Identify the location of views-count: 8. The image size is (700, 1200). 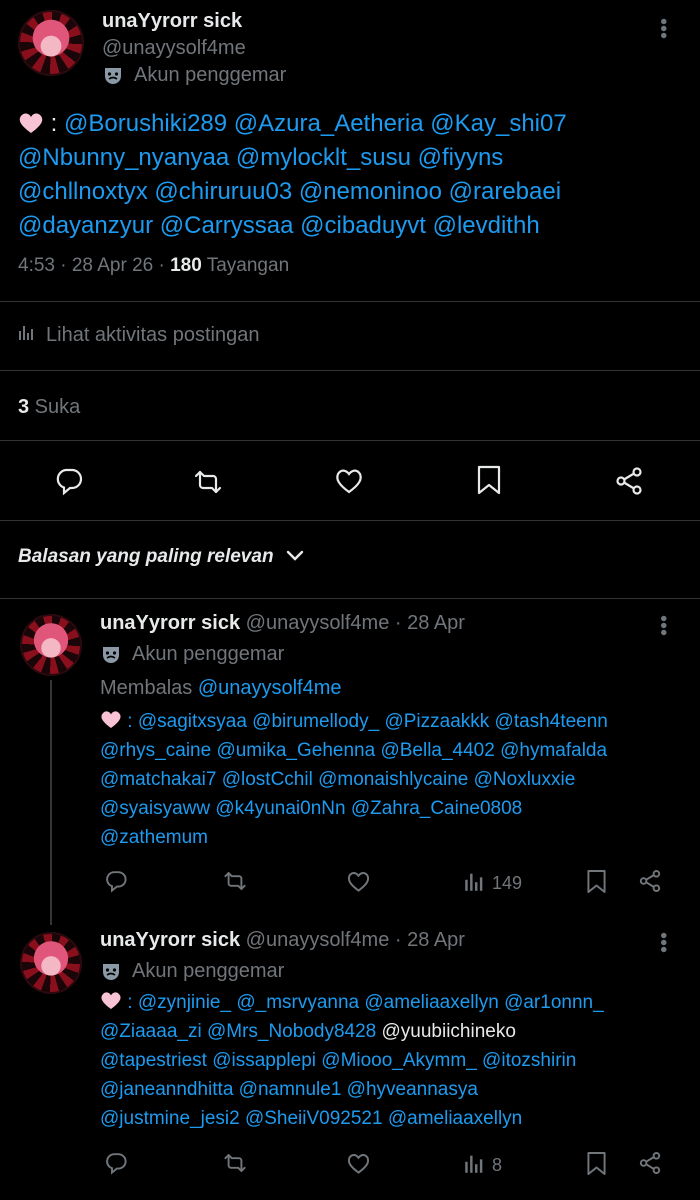
(497, 1165).